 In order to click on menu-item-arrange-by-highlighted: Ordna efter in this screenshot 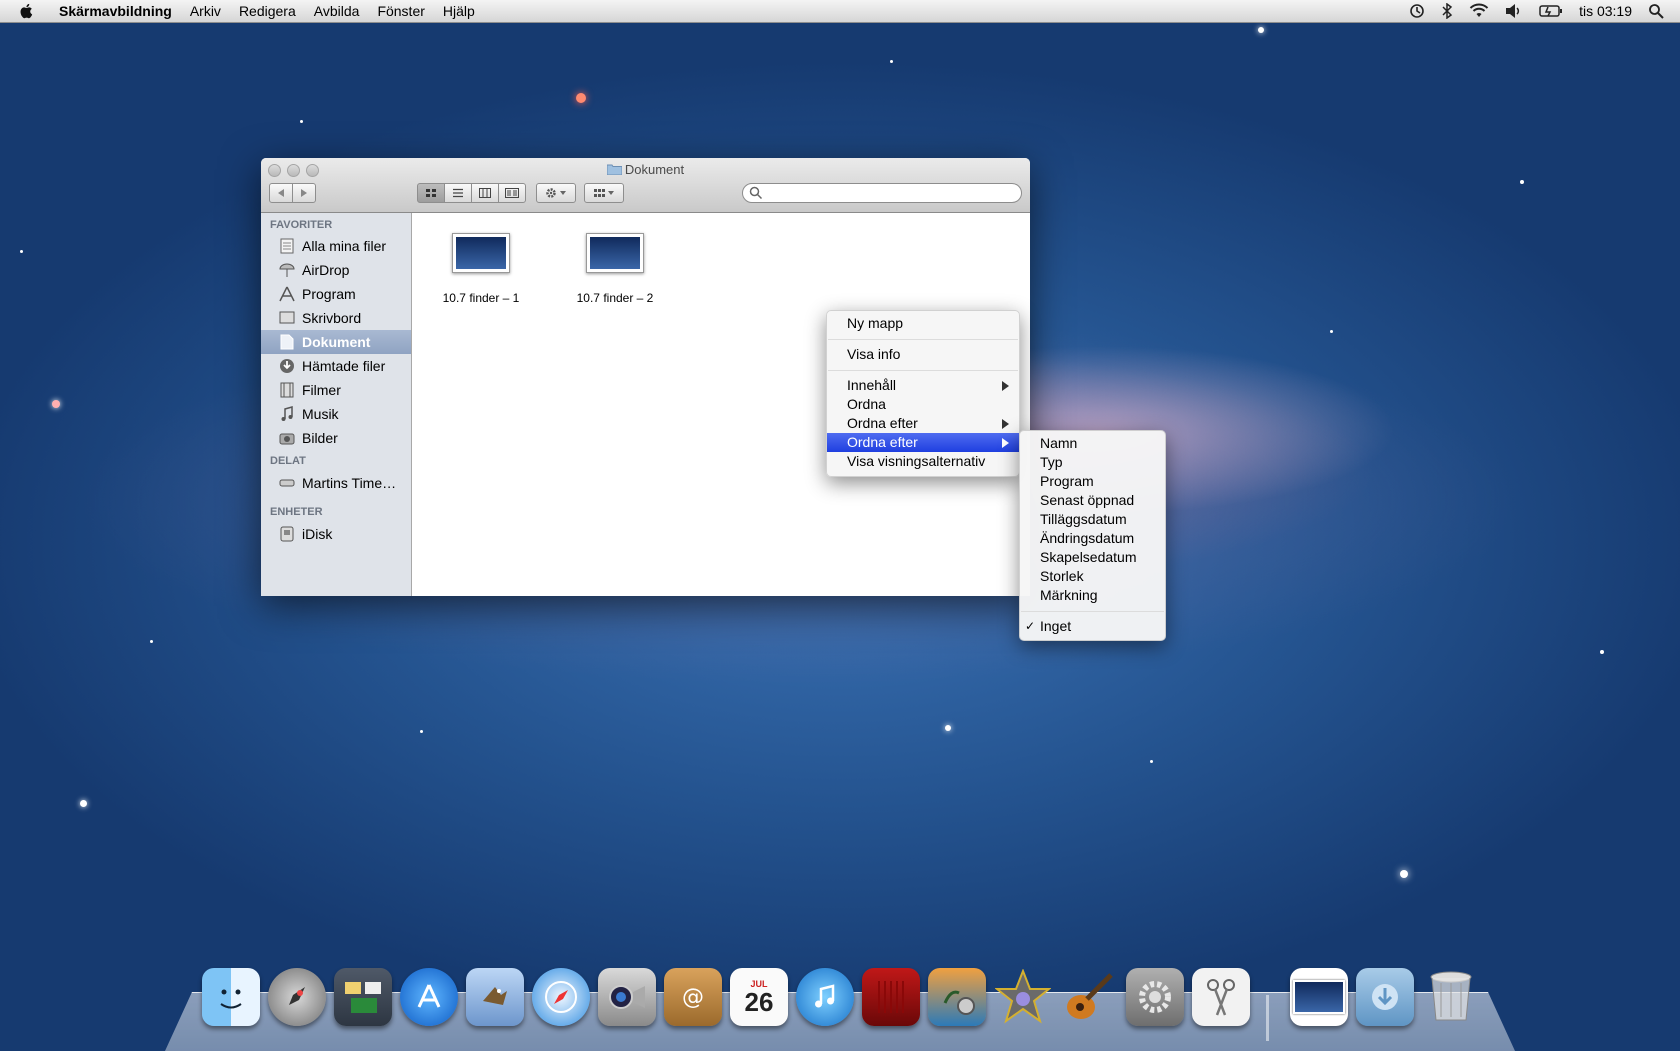, I will do `click(923, 442)`.